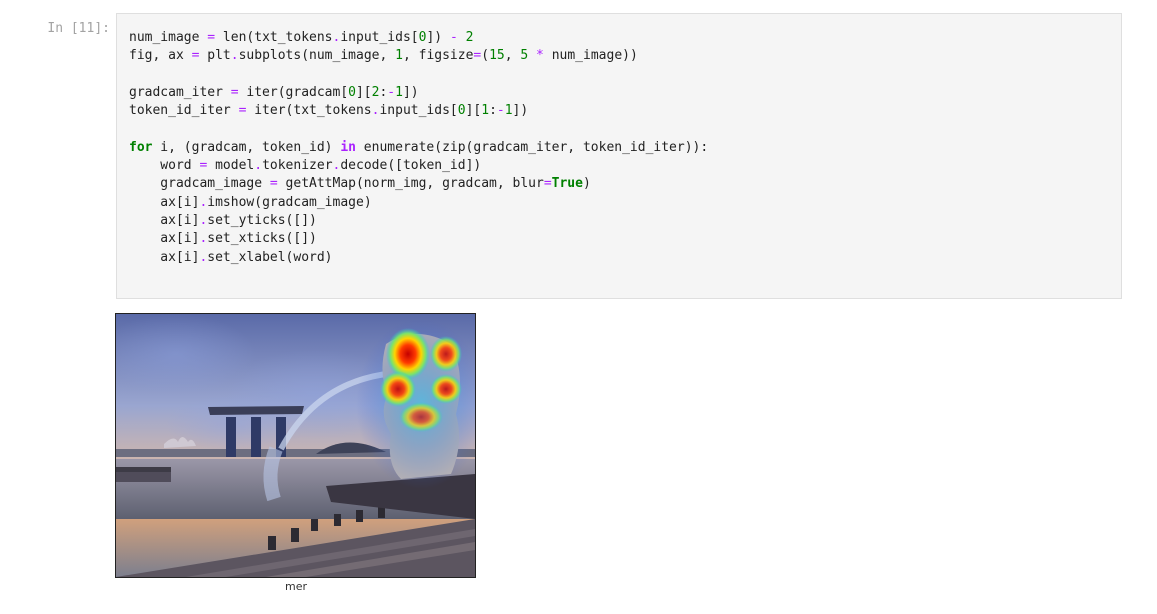  I want to click on output-figure, so click(295, 445).